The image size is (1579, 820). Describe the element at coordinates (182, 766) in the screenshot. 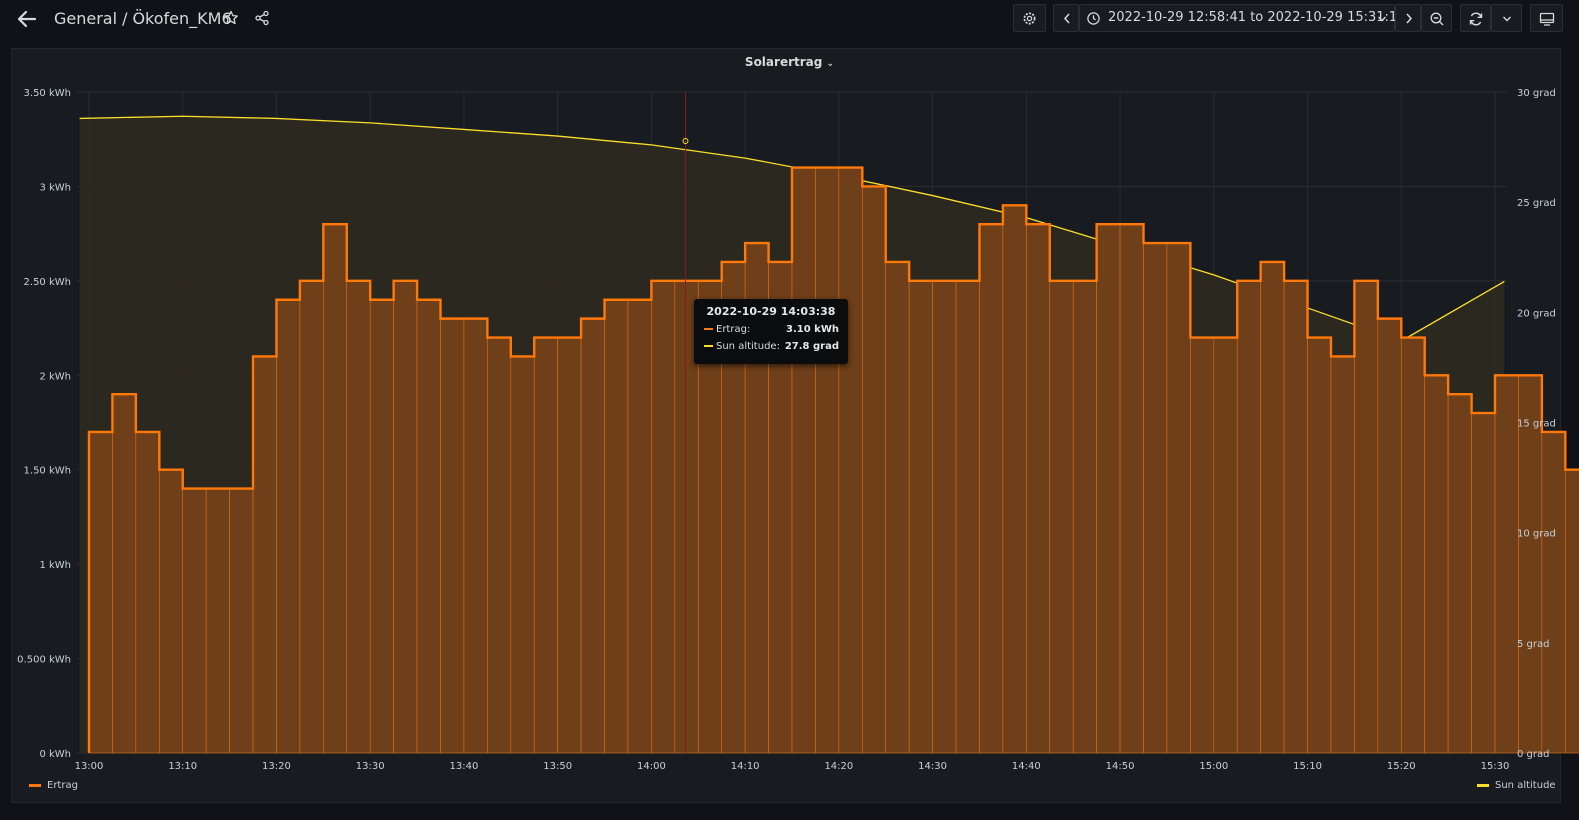

I see `x-axis-tick-label: 13:10` at that location.